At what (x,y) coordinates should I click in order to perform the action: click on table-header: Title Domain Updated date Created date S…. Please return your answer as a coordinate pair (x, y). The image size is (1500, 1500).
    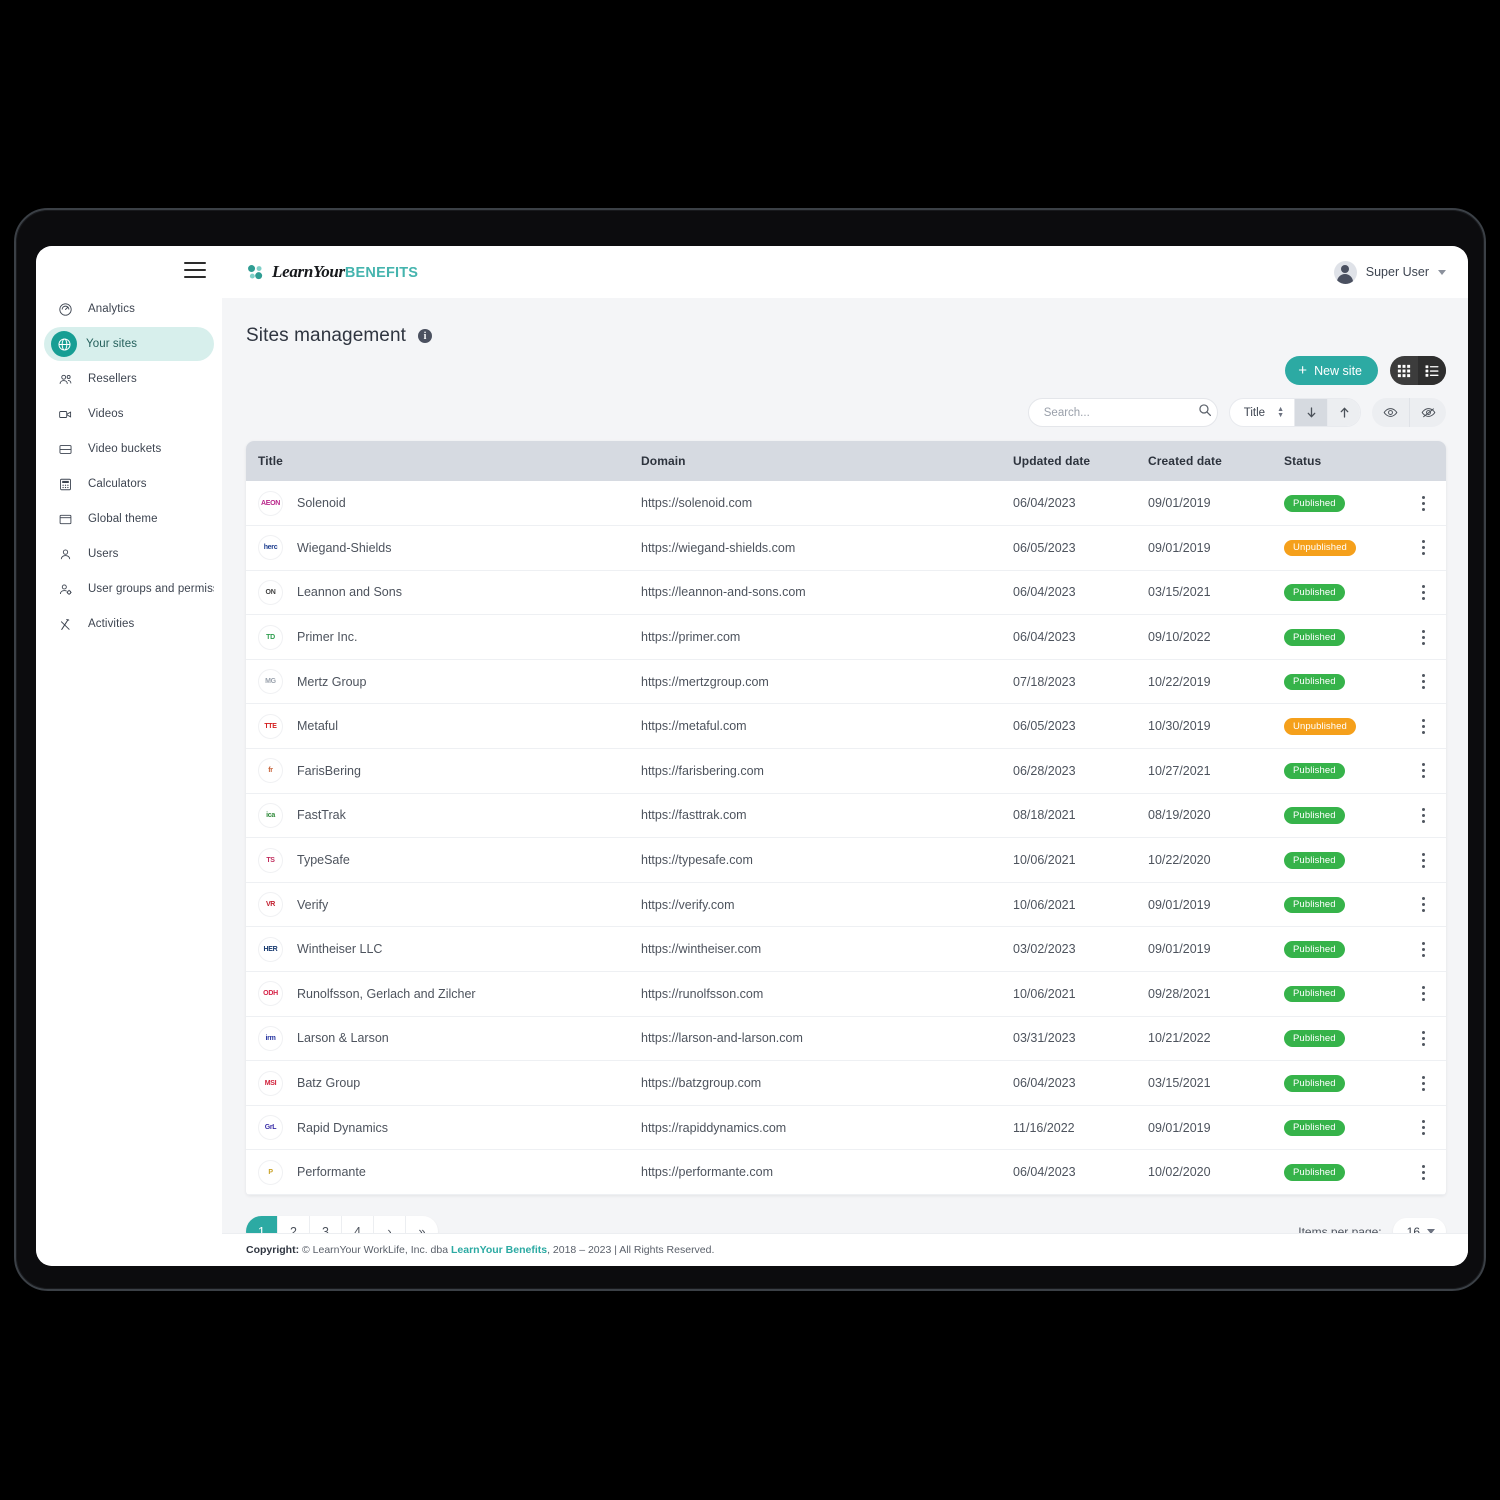
    Looking at the image, I should click on (846, 461).